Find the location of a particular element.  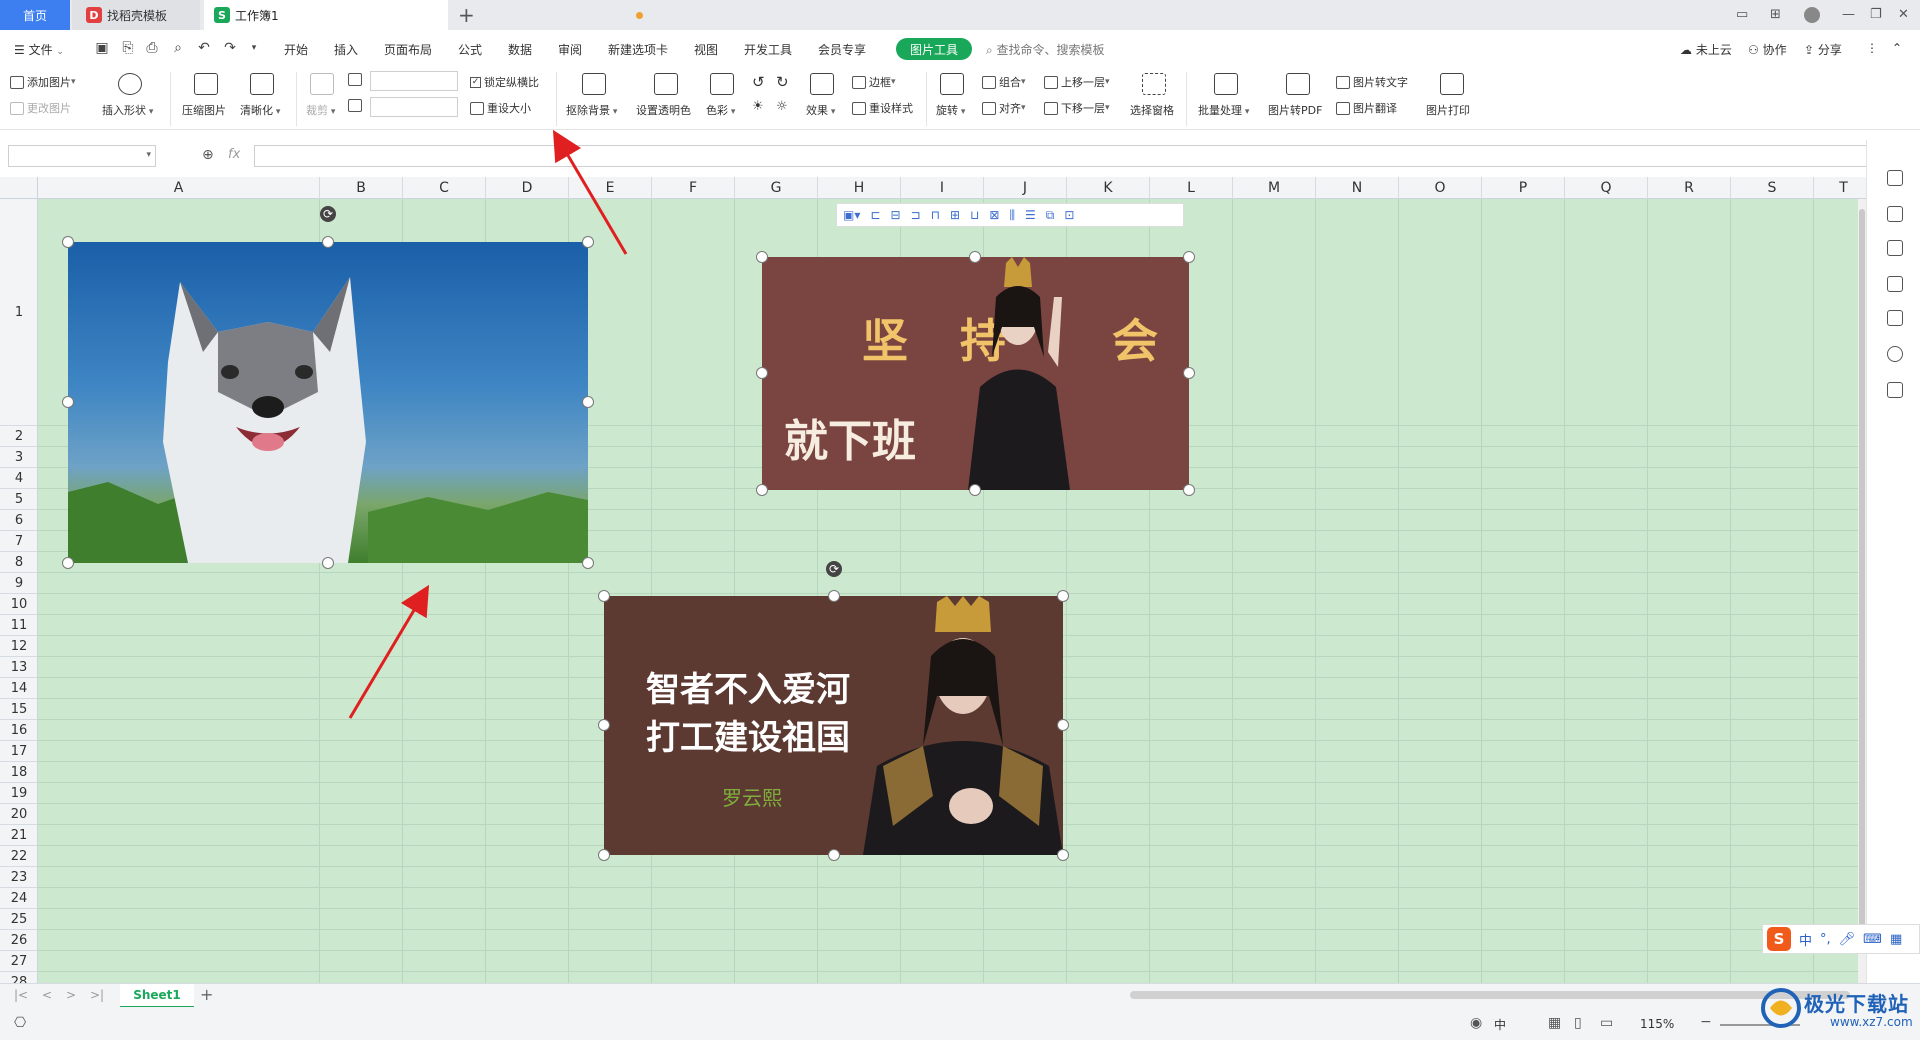

annotation-arrow-to-reset-size is located at coordinates (590, 192).